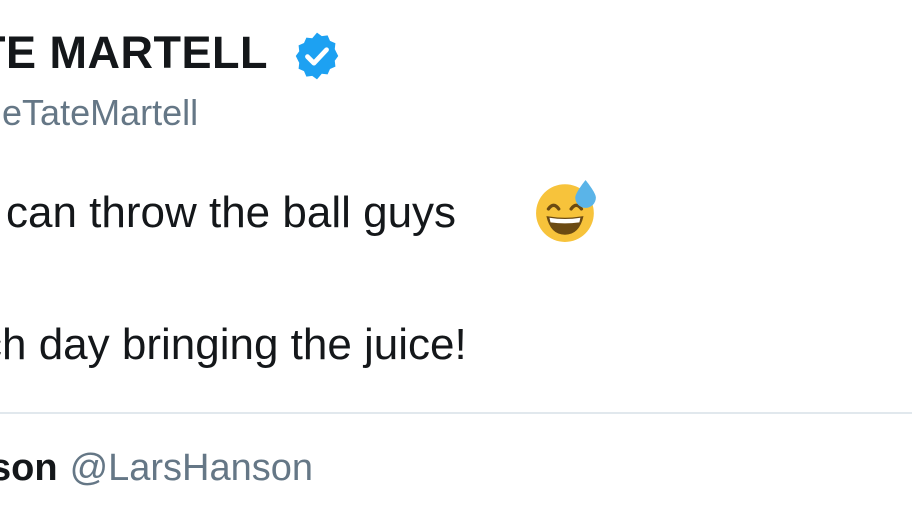  Describe the element at coordinates (29, 468) in the screenshot. I see `quoted-user-name: son` at that location.